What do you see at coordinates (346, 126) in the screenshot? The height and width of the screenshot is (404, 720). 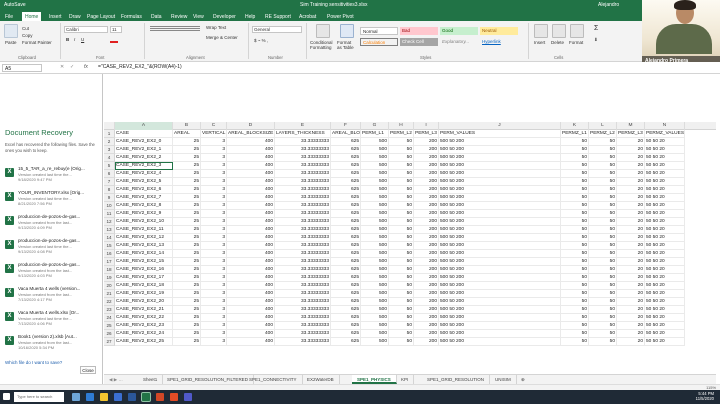 I see `column-header: F` at bounding box center [346, 126].